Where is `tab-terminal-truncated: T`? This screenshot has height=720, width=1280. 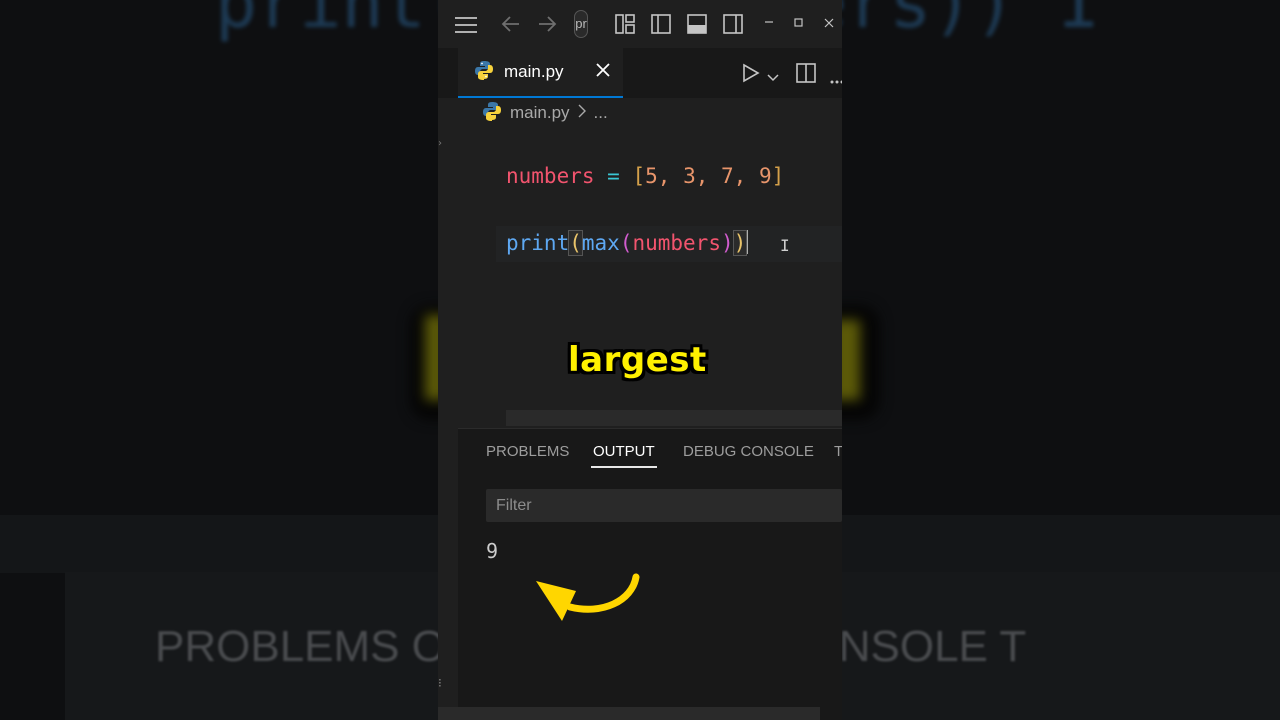 tab-terminal-truncated: T is located at coordinates (838, 451).